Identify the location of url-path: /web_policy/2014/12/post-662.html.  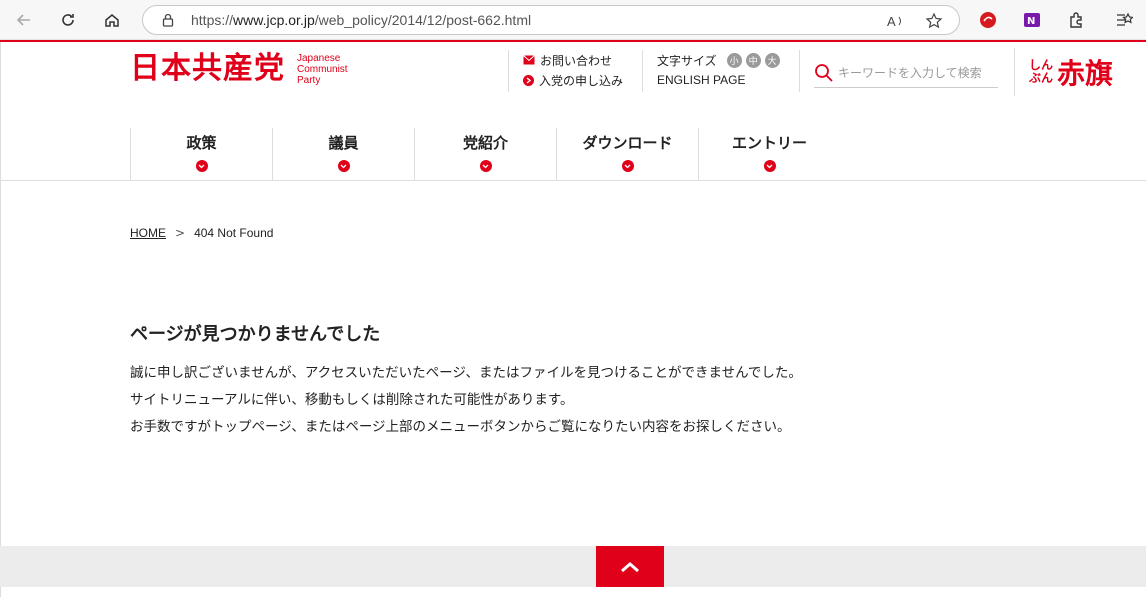
(423, 20).